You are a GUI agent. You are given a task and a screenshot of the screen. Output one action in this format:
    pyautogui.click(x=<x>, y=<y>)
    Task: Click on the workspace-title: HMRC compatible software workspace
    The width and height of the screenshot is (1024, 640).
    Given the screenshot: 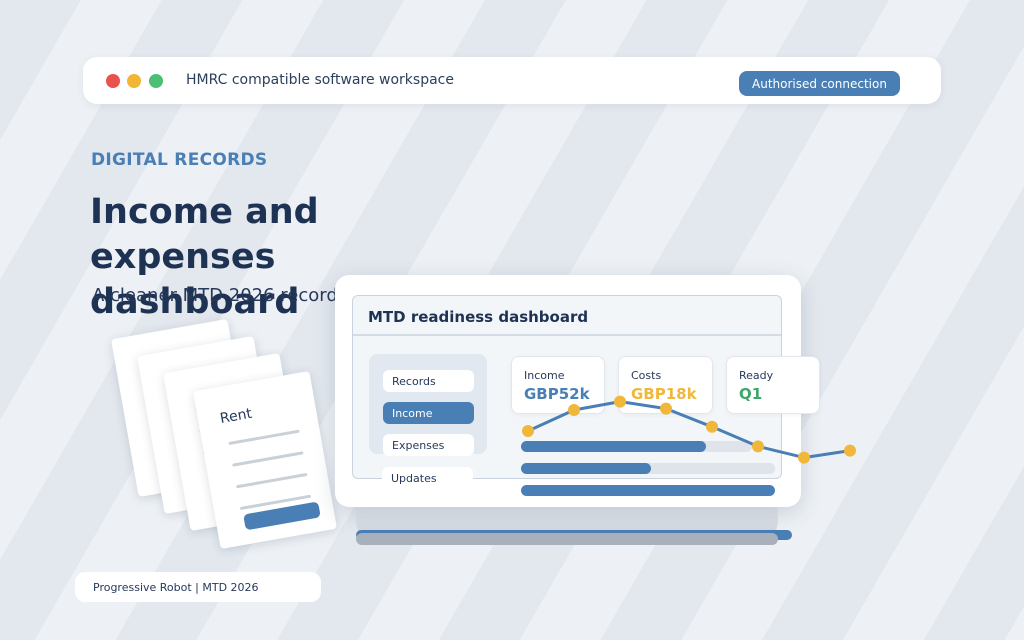 What is the action you would take?
    pyautogui.click(x=320, y=80)
    